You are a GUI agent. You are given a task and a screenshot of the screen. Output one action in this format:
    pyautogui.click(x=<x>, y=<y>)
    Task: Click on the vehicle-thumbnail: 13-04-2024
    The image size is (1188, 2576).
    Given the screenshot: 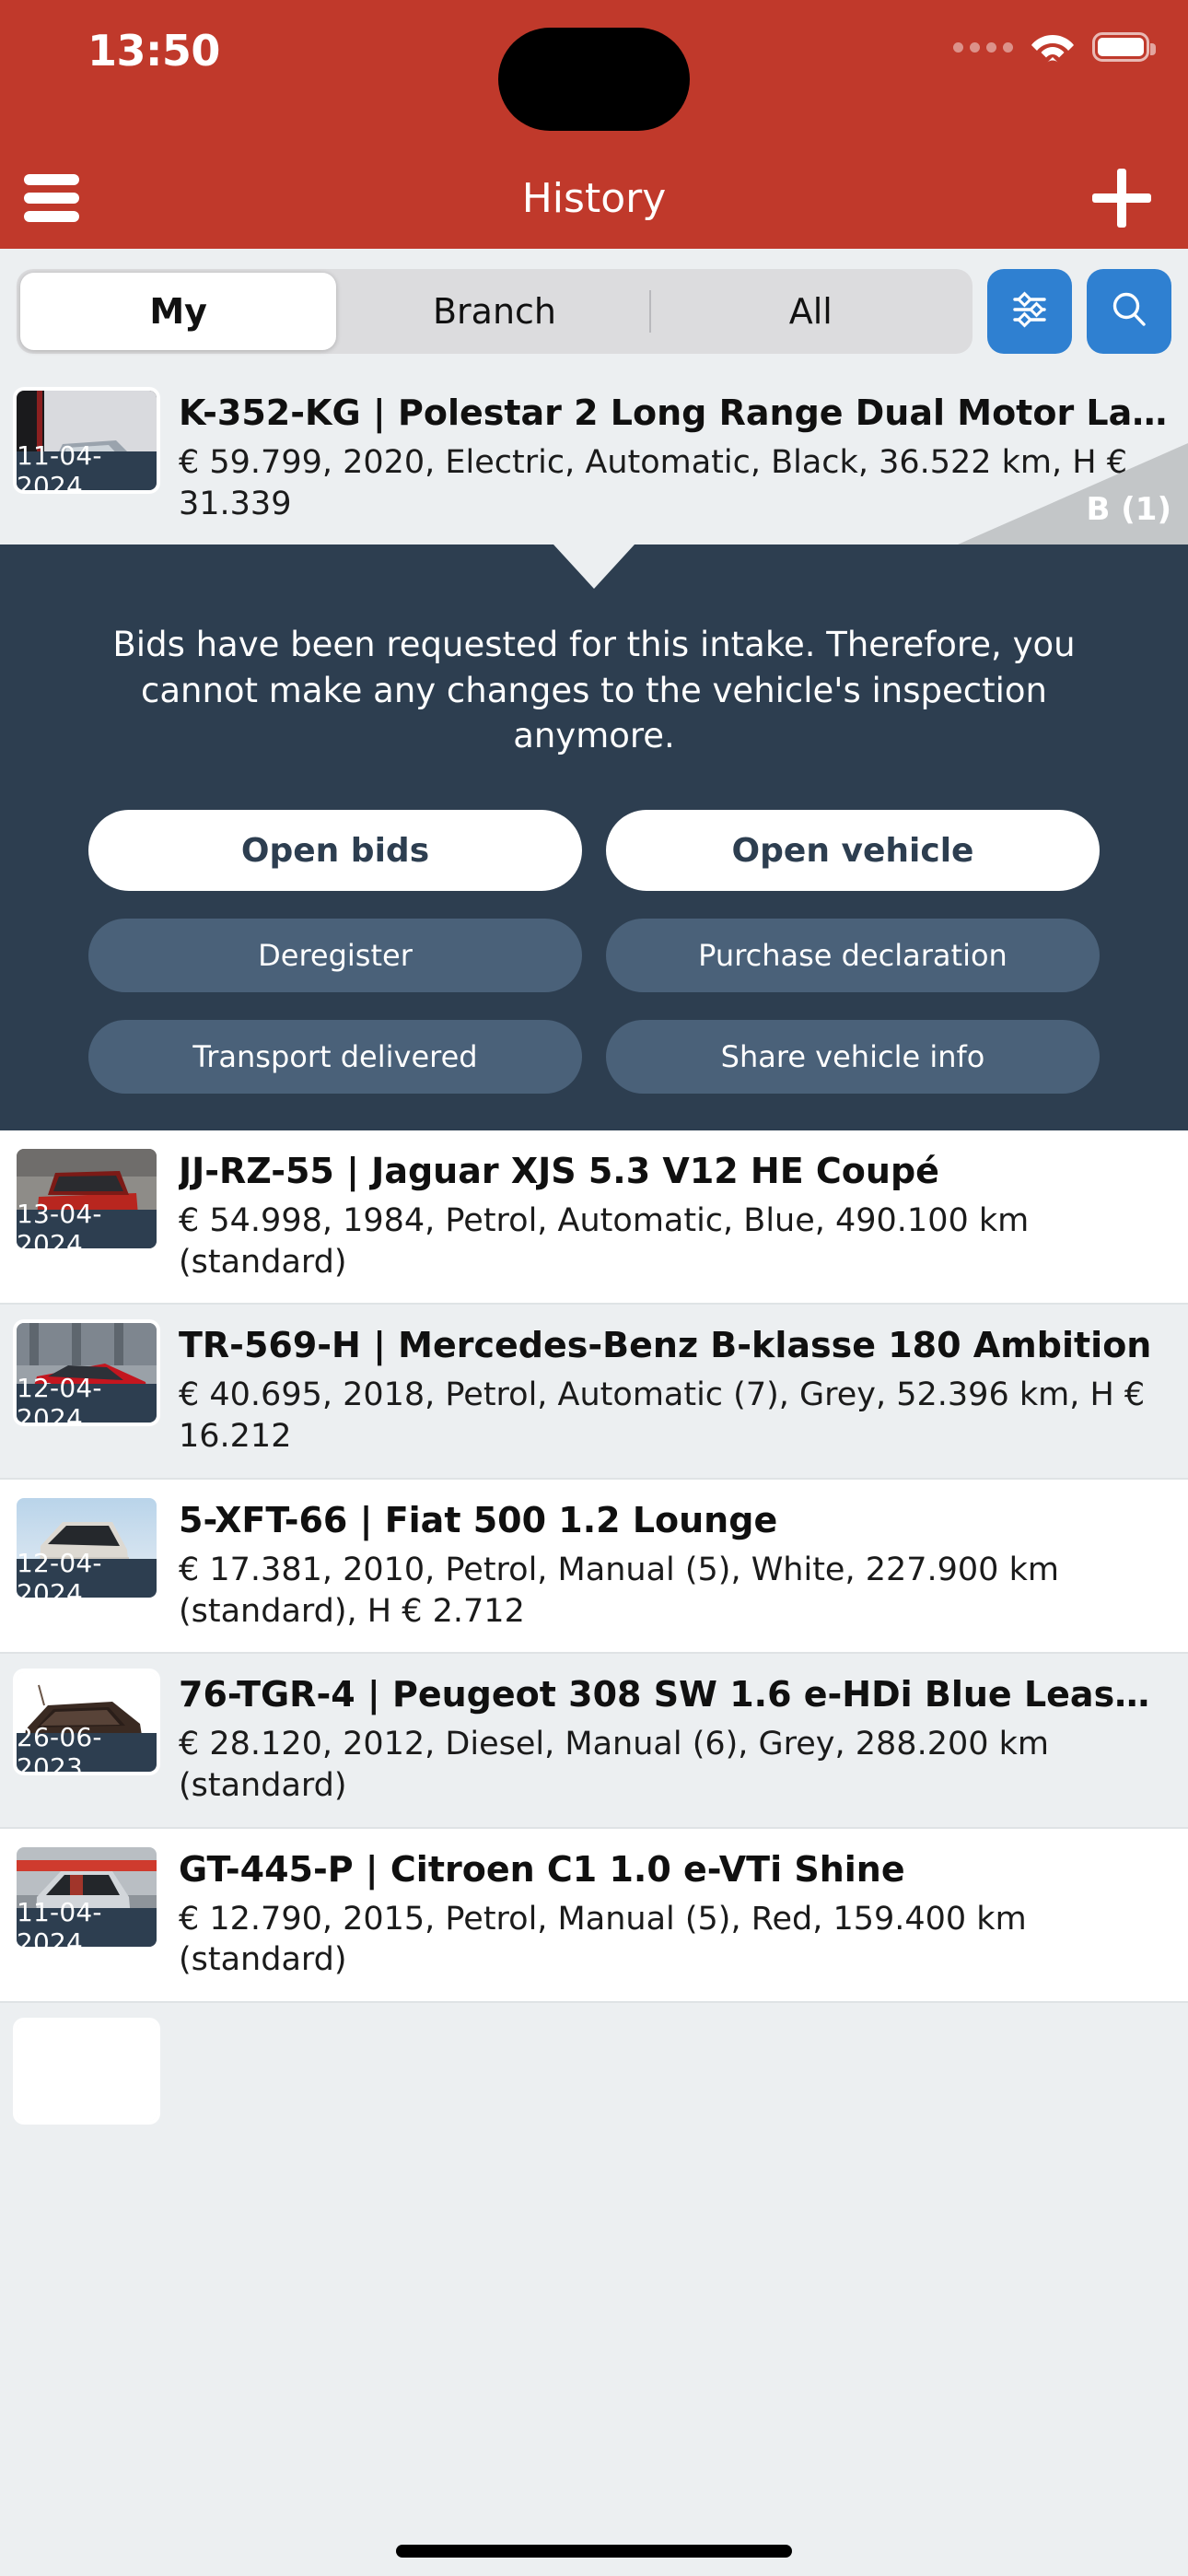 What is the action you would take?
    pyautogui.click(x=87, y=1199)
    